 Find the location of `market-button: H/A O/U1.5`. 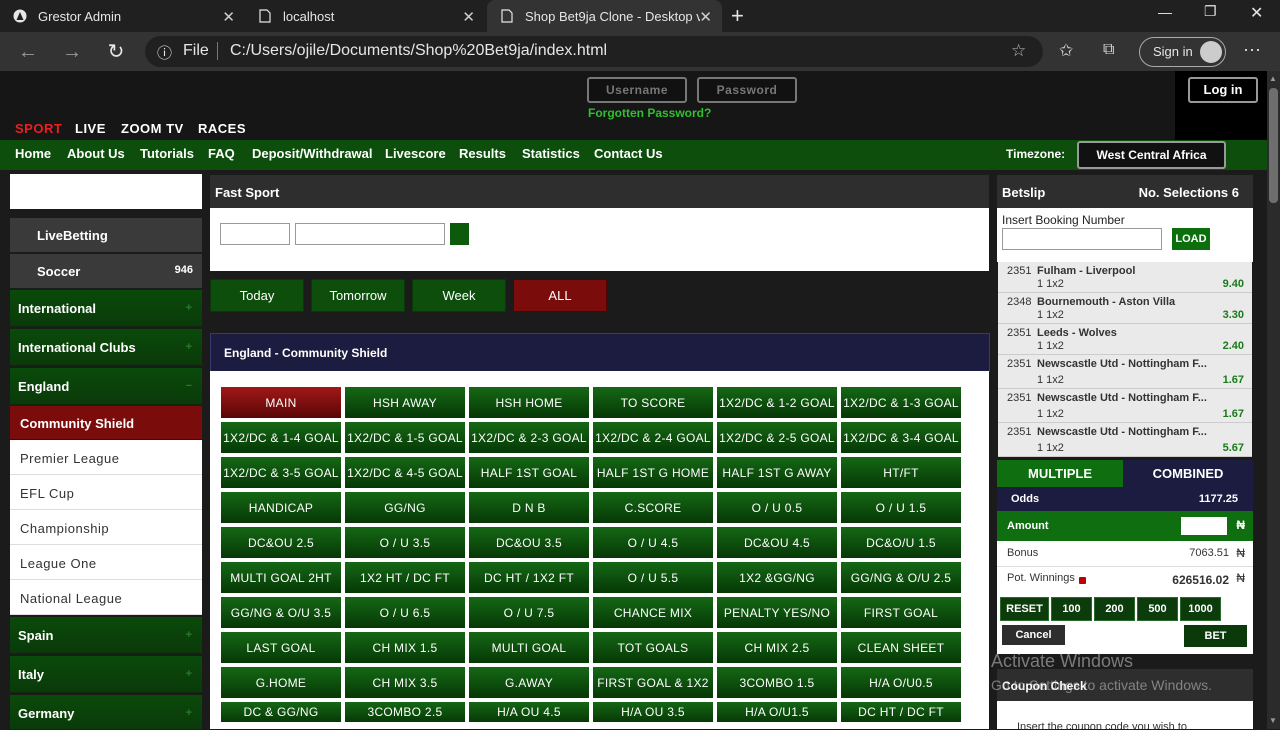

market-button: H/A O/U1.5 is located at coordinates (777, 712).